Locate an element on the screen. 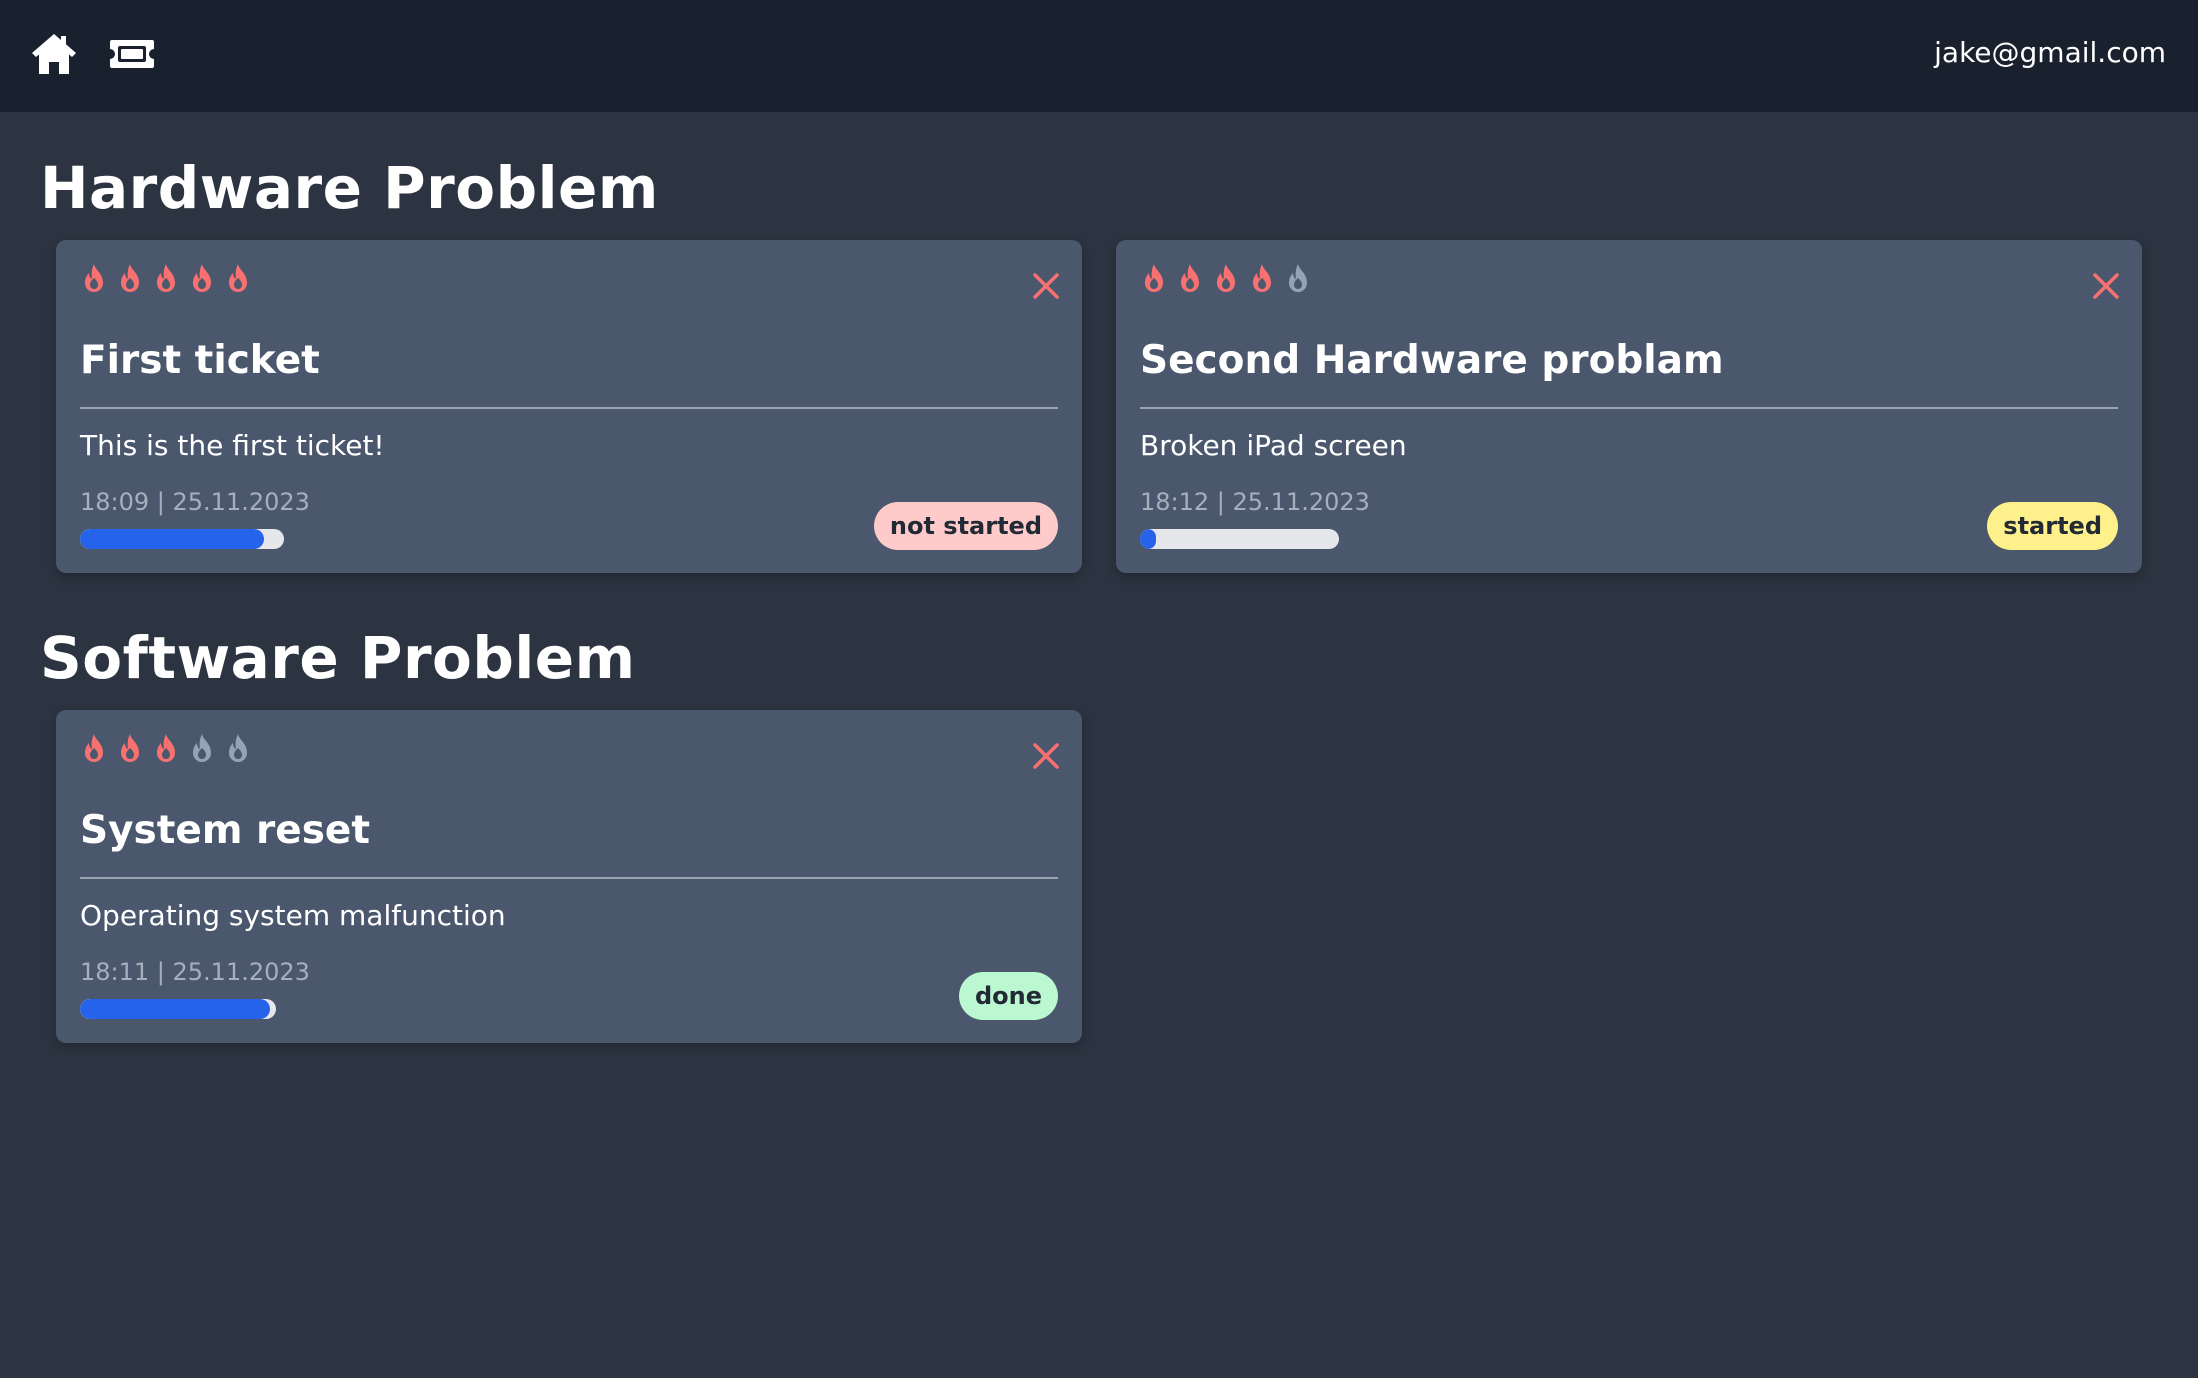  ticket-timestamp: 18:12 | 25.11.2023 is located at coordinates (1255, 502).